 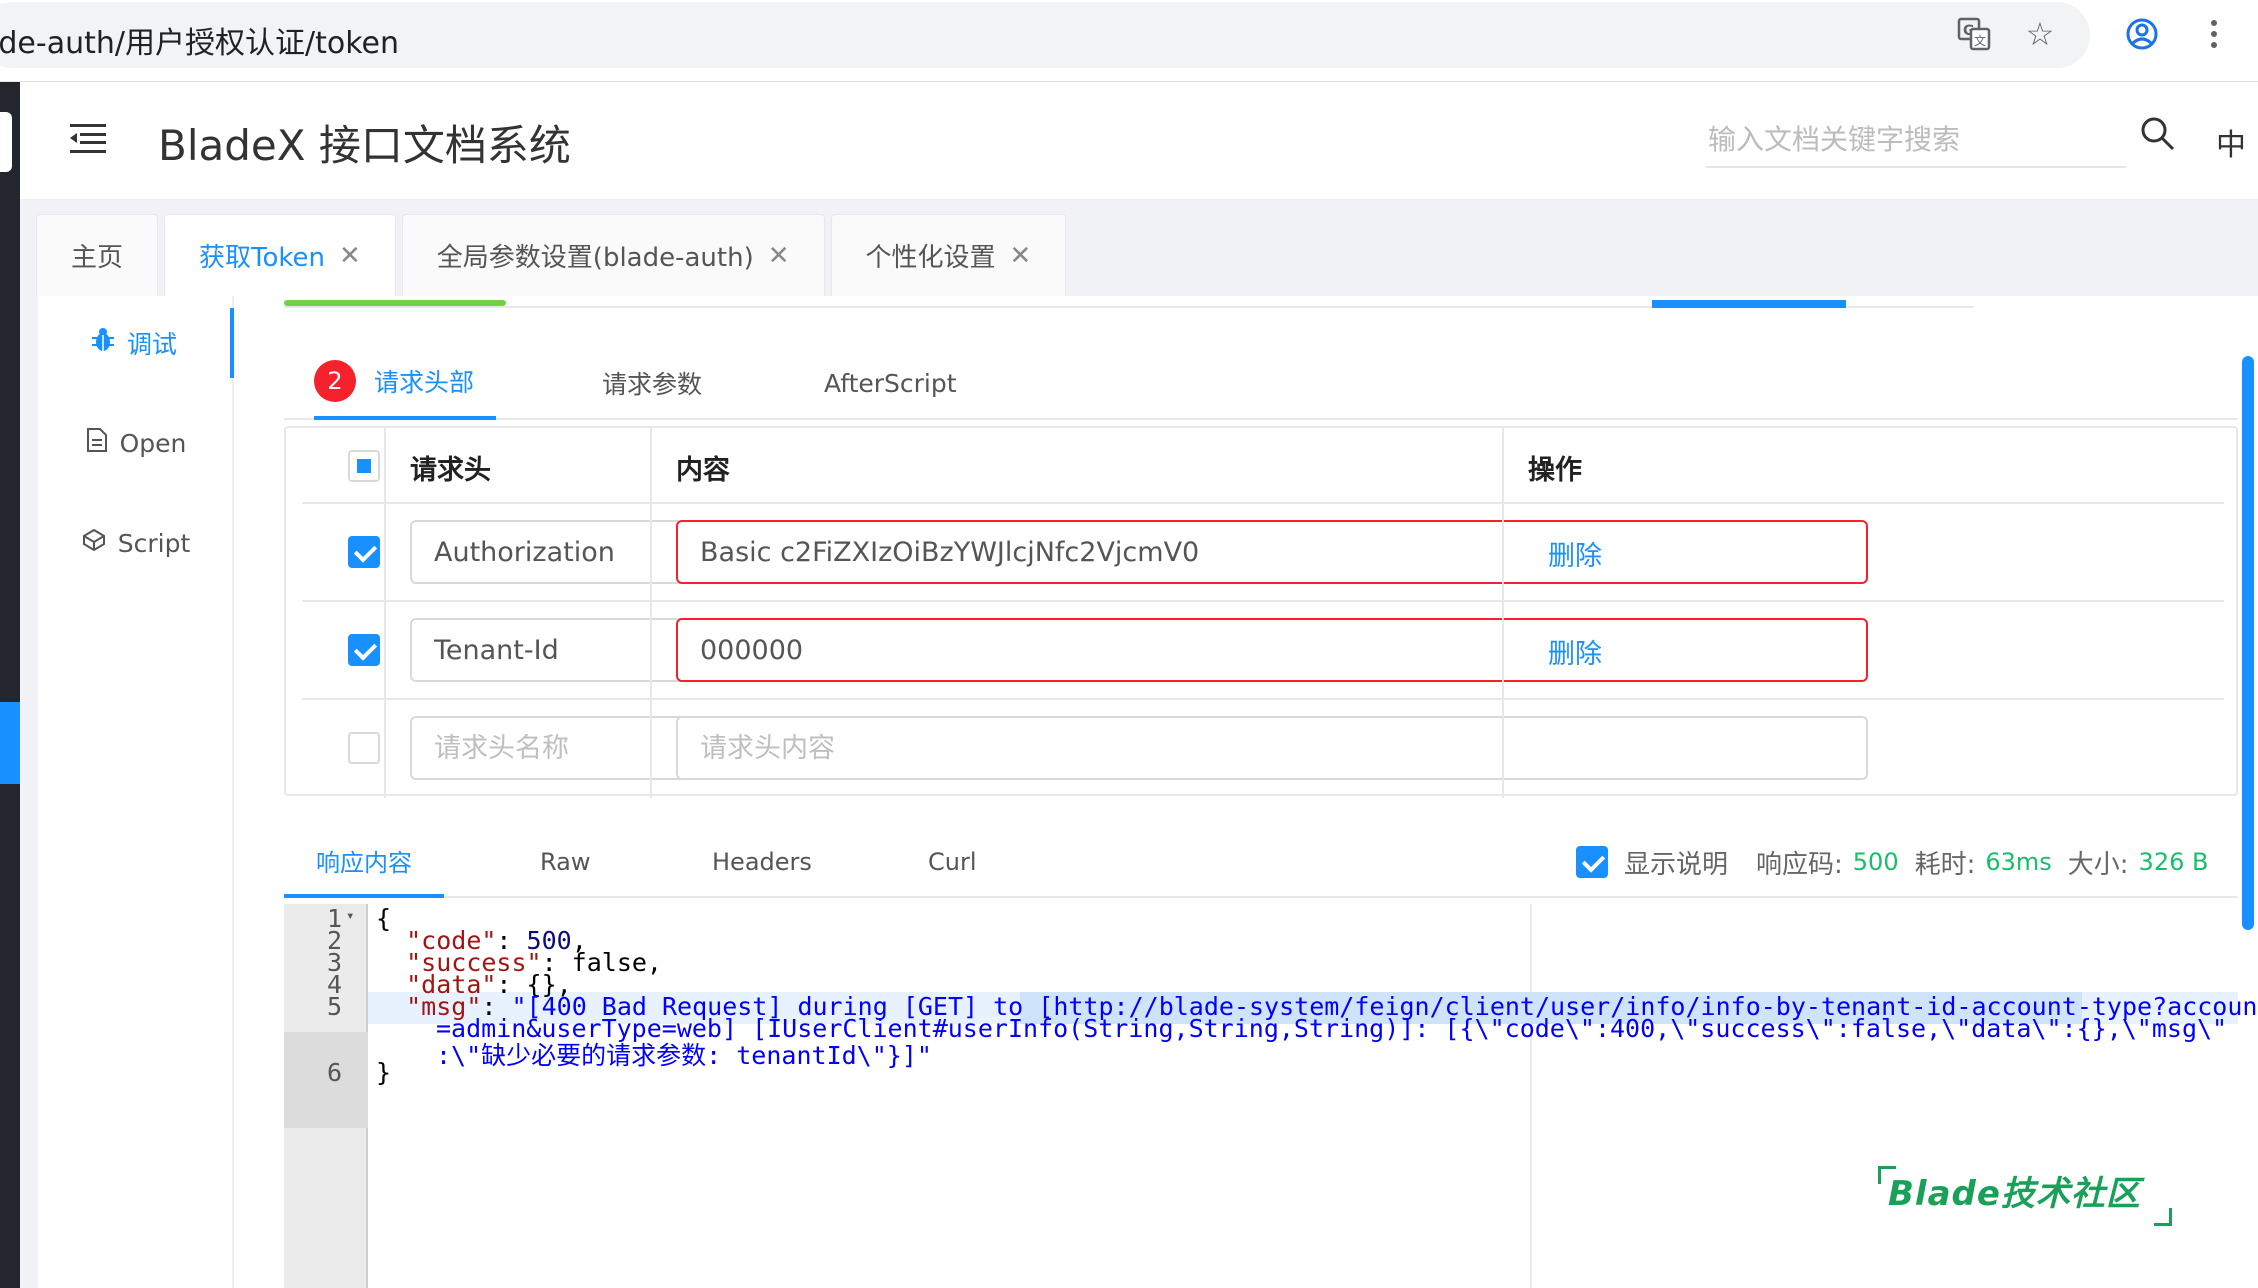 I want to click on address-bar: ade-auth/用户授权认证/token, so click(x=1045, y=35).